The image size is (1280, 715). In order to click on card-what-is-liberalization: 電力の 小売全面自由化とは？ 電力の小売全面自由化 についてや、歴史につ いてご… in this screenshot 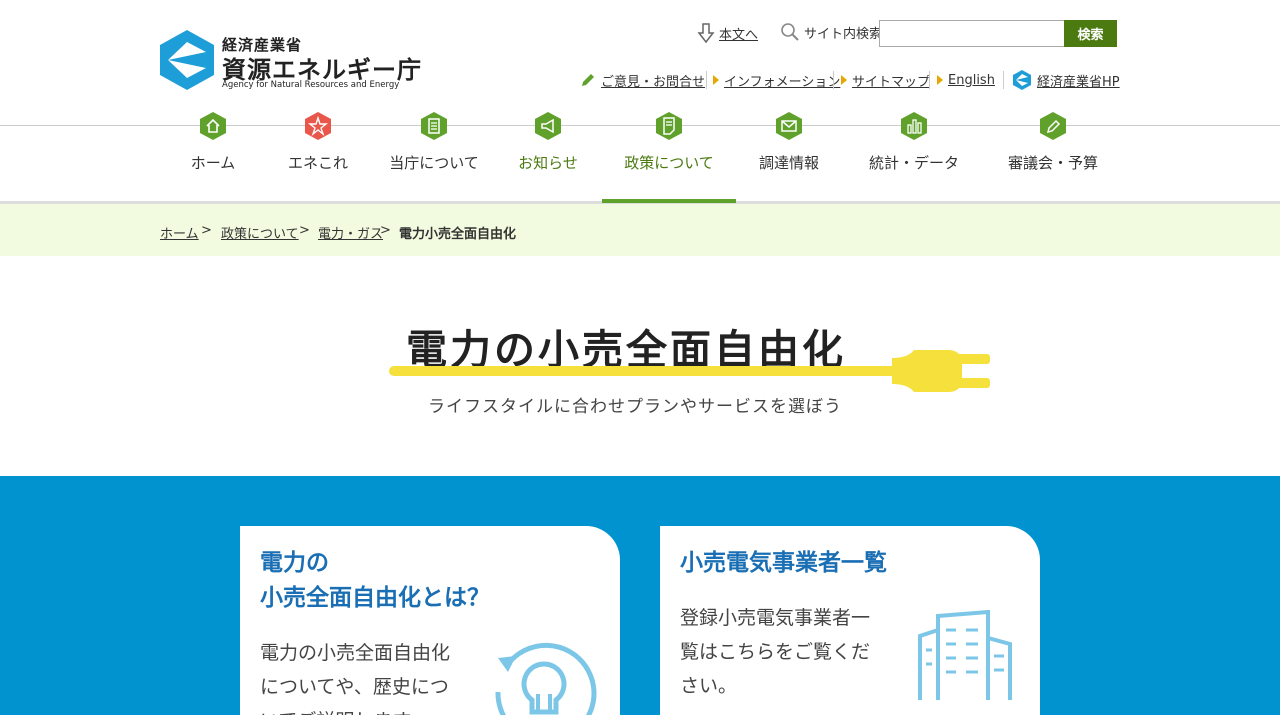, I will do `click(430, 620)`.